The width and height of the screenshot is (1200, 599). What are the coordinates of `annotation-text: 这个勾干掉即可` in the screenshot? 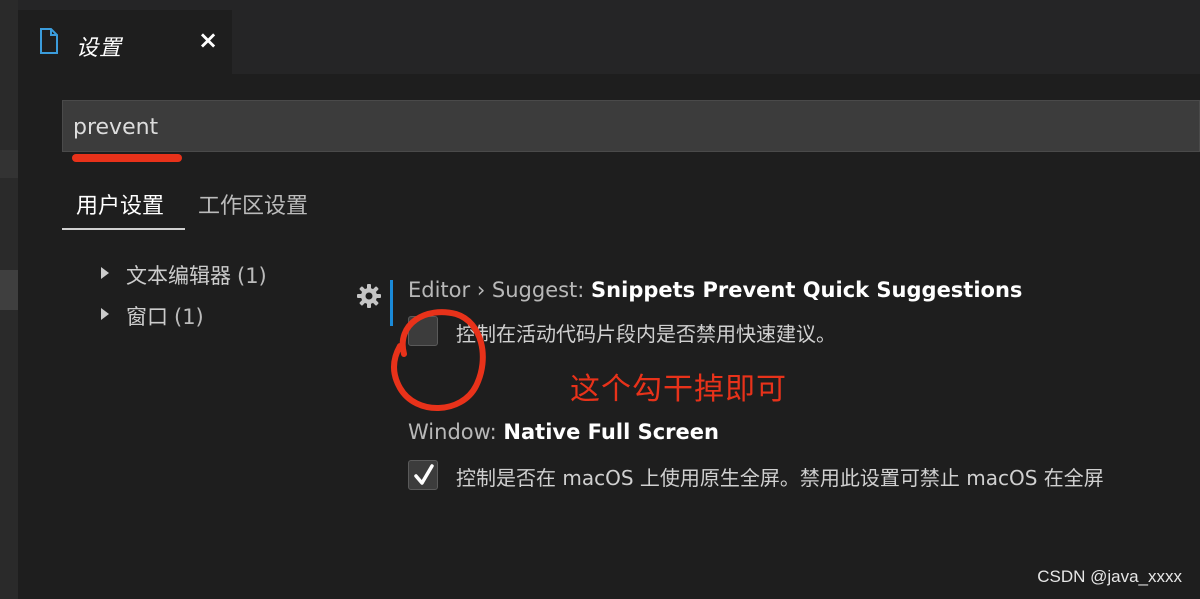 It's located at (678, 389).